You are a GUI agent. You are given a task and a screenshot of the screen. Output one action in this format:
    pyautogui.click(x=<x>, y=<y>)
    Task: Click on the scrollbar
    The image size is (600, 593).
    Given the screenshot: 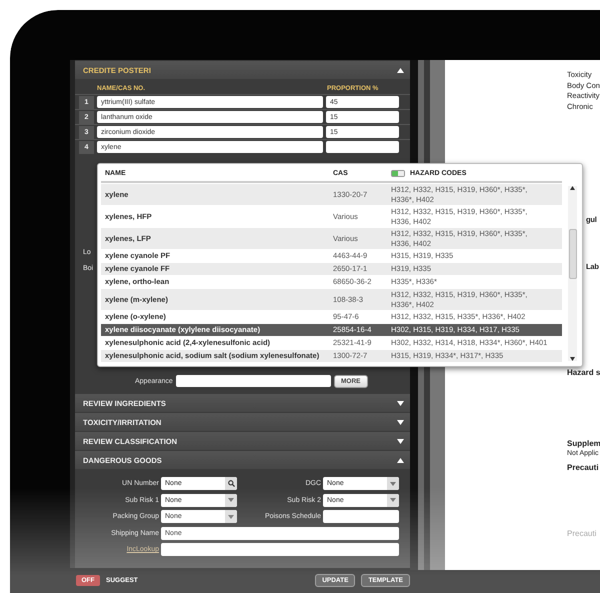 What is the action you would take?
    pyautogui.click(x=572, y=273)
    